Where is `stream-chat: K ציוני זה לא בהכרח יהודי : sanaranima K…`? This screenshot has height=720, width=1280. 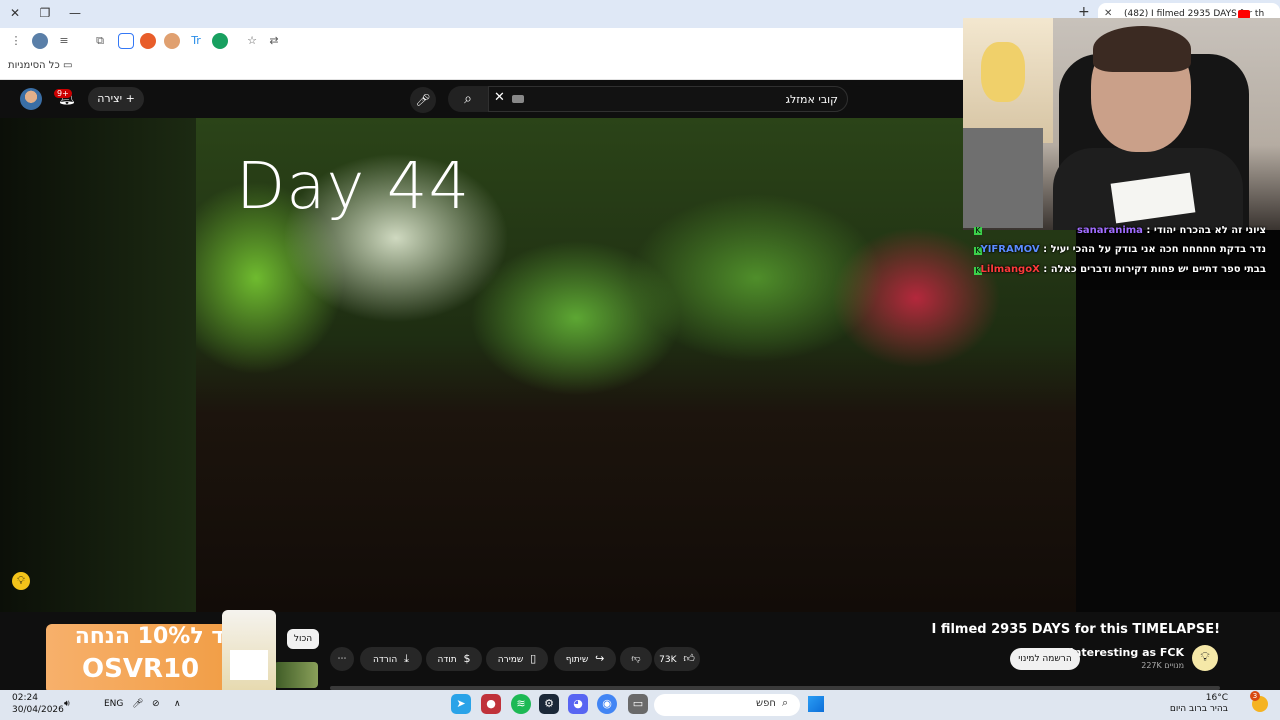
stream-chat: K ציוני זה לא בהכרח יהודי : sanaranima K… is located at coordinates (1123, 254).